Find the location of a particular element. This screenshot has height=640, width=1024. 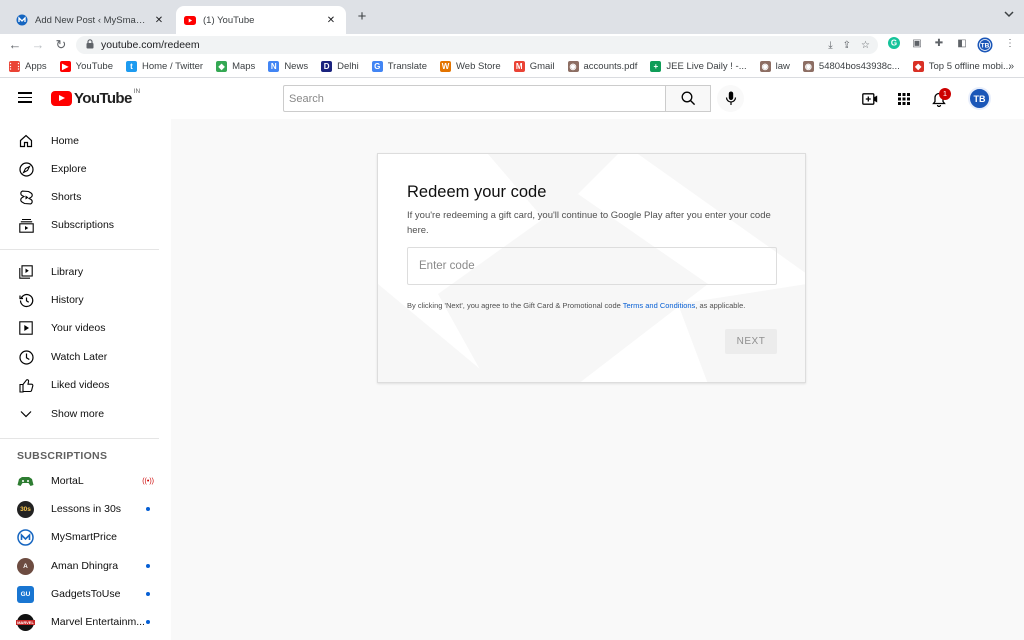

youtube-favicon-icon is located at coordinates (190, 20).